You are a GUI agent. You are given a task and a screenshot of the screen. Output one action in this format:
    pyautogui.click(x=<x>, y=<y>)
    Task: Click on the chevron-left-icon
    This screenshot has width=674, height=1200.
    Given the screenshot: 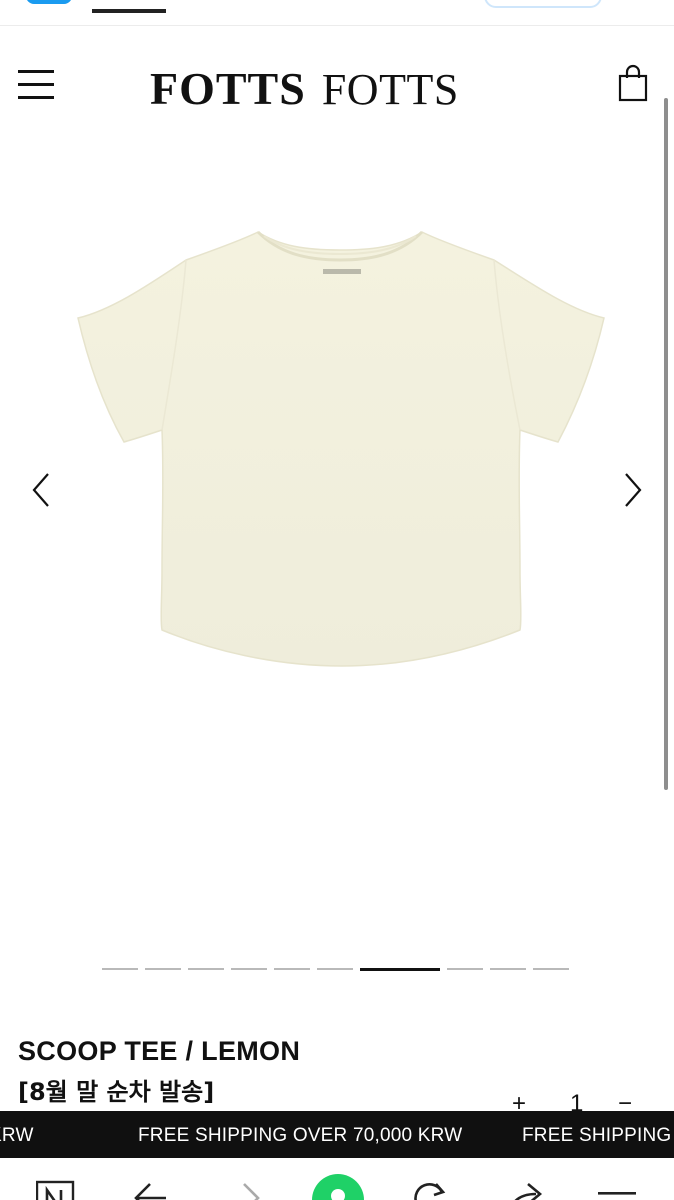 What is the action you would take?
    pyautogui.click(x=41, y=490)
    